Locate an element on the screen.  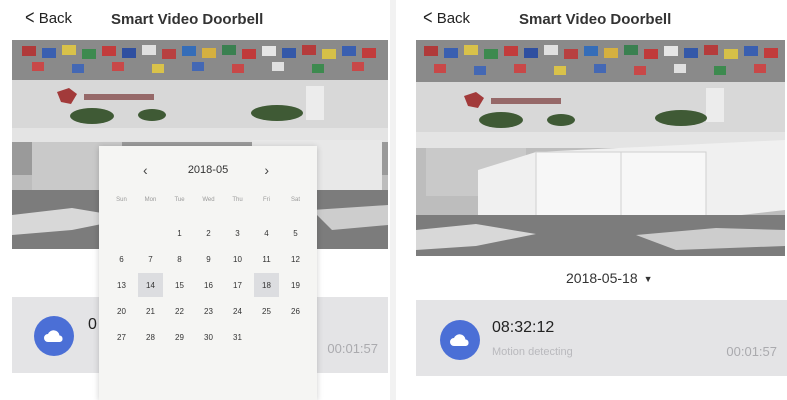
recording-time: 0 is located at coordinates (92, 324).